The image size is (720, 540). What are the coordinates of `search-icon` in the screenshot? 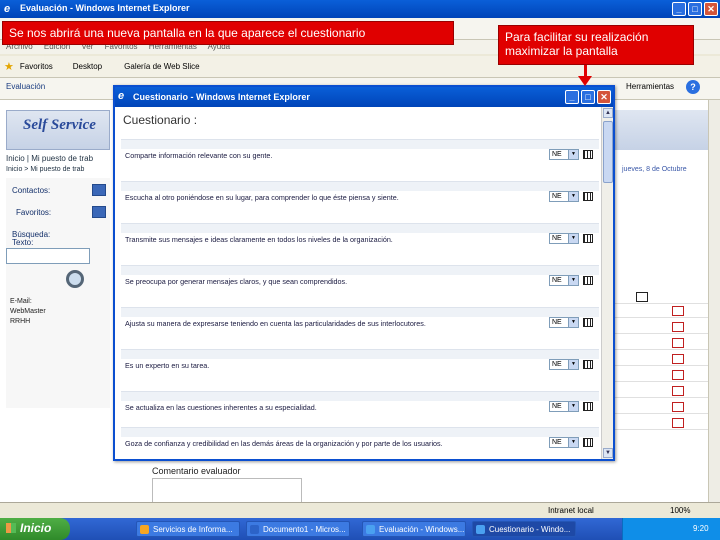 It's located at (75, 279).